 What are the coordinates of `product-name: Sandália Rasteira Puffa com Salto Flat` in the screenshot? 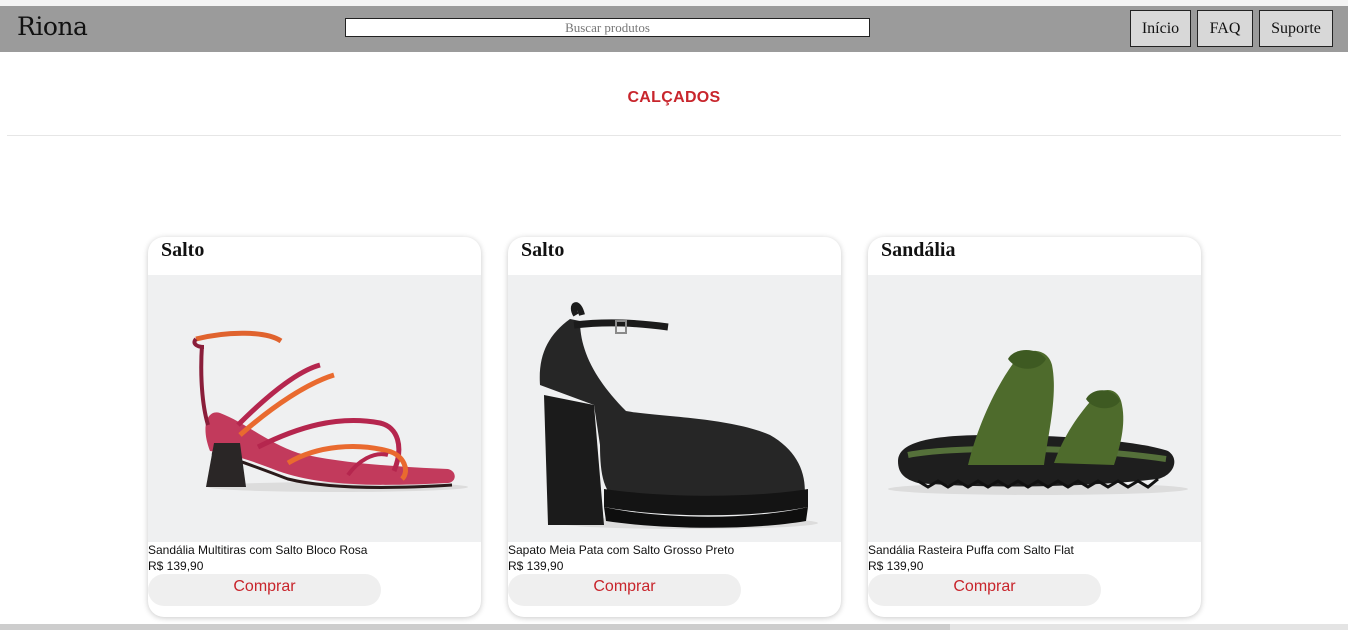 It's located at (1034, 550).